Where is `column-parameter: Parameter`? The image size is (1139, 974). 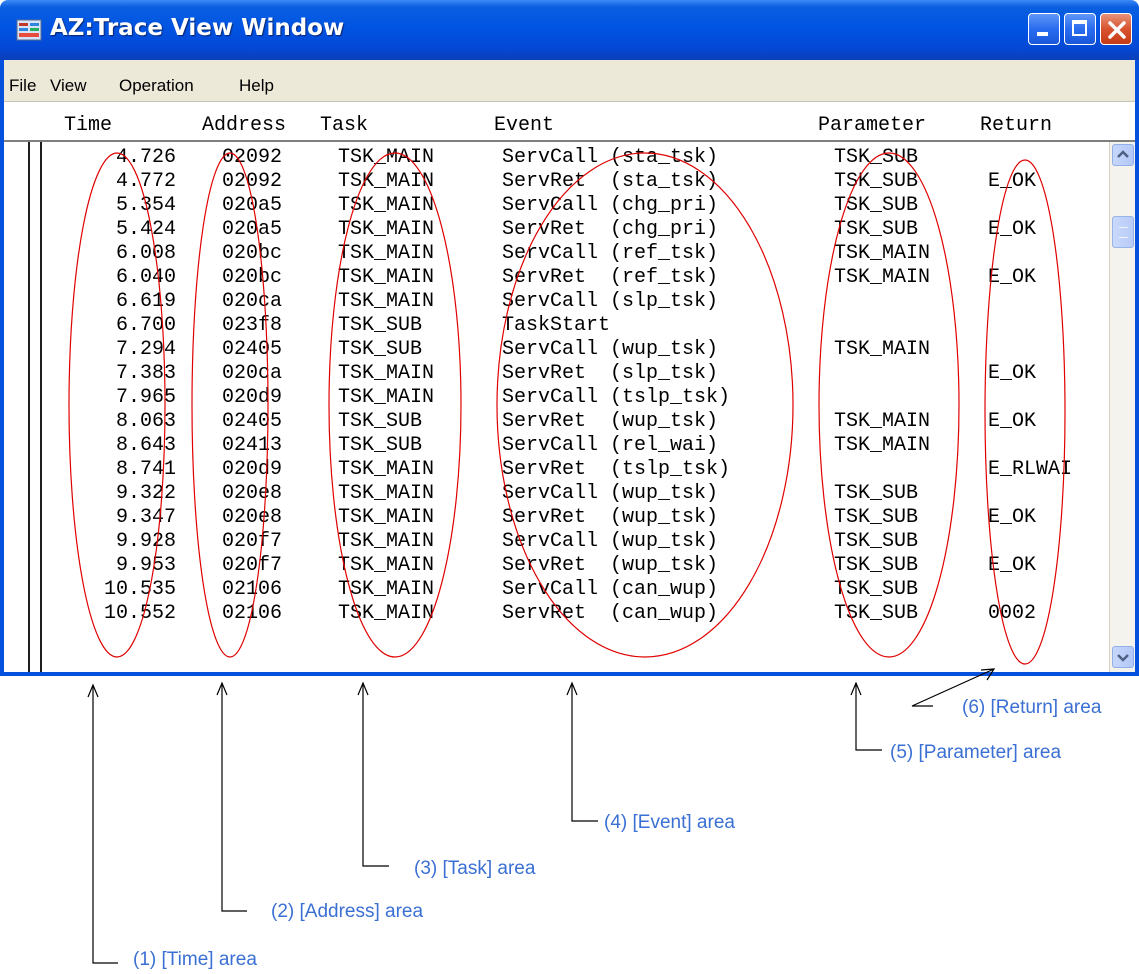 column-parameter: Parameter is located at coordinates (872, 125).